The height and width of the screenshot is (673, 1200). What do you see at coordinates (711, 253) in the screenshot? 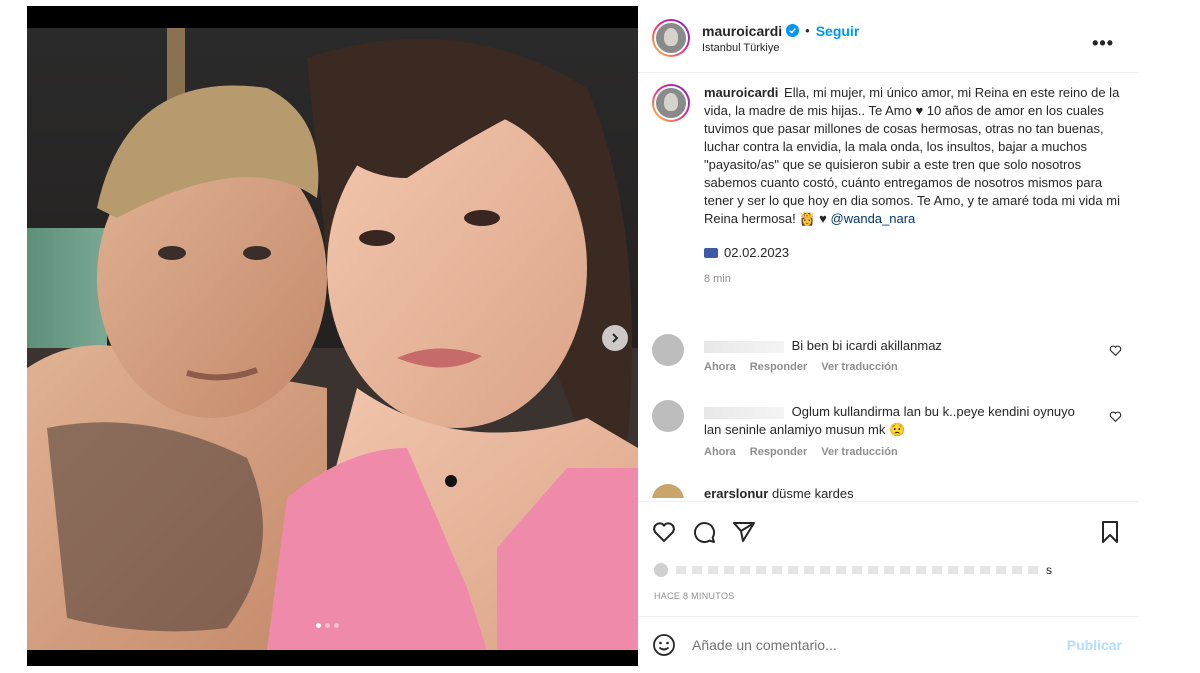
I see `calendar-emoji-icon` at bounding box center [711, 253].